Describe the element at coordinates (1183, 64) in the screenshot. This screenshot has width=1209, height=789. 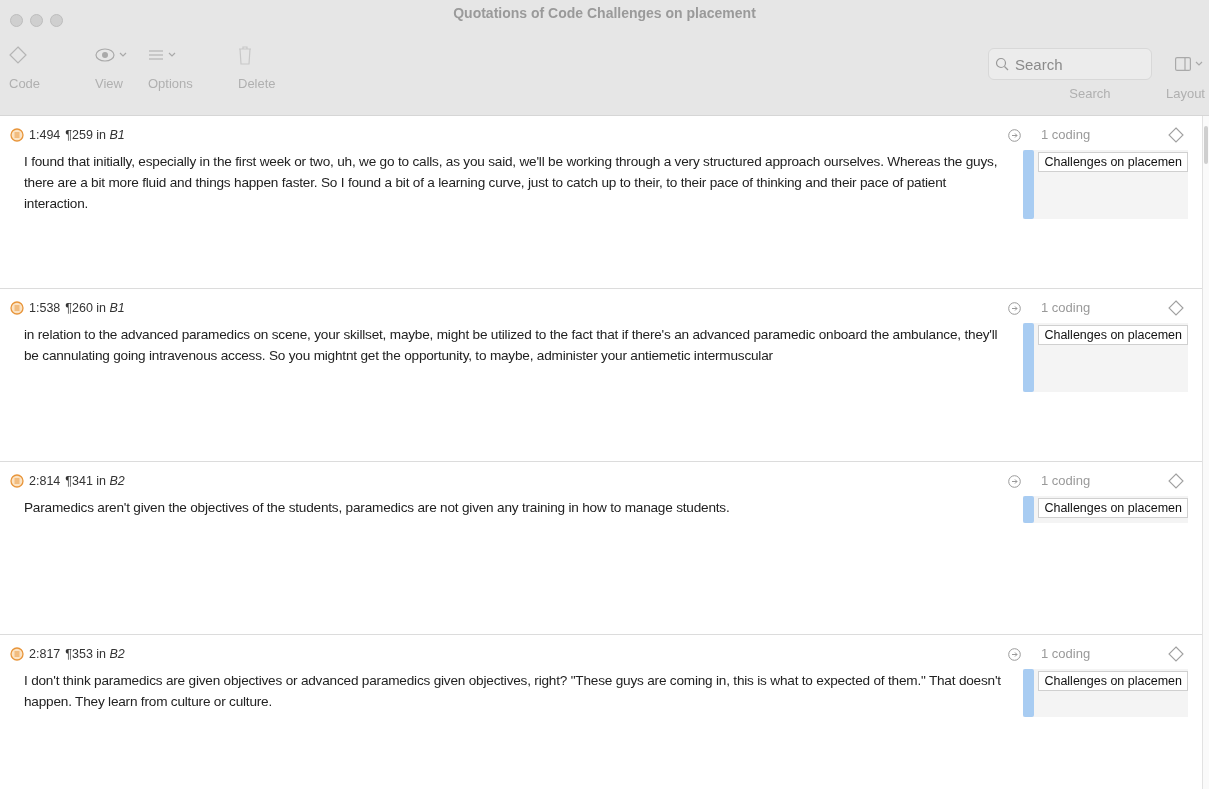
I see `sidebar-panel-icon` at that location.